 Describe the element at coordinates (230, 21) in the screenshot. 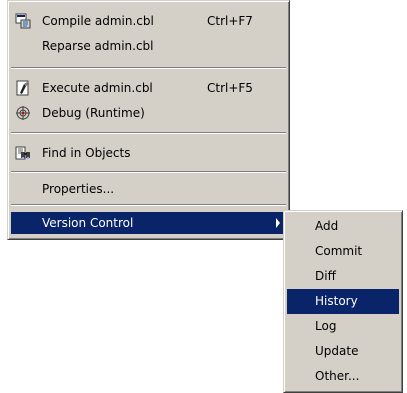

I see `menu-item-shortcut: Ctrl+F7` at that location.